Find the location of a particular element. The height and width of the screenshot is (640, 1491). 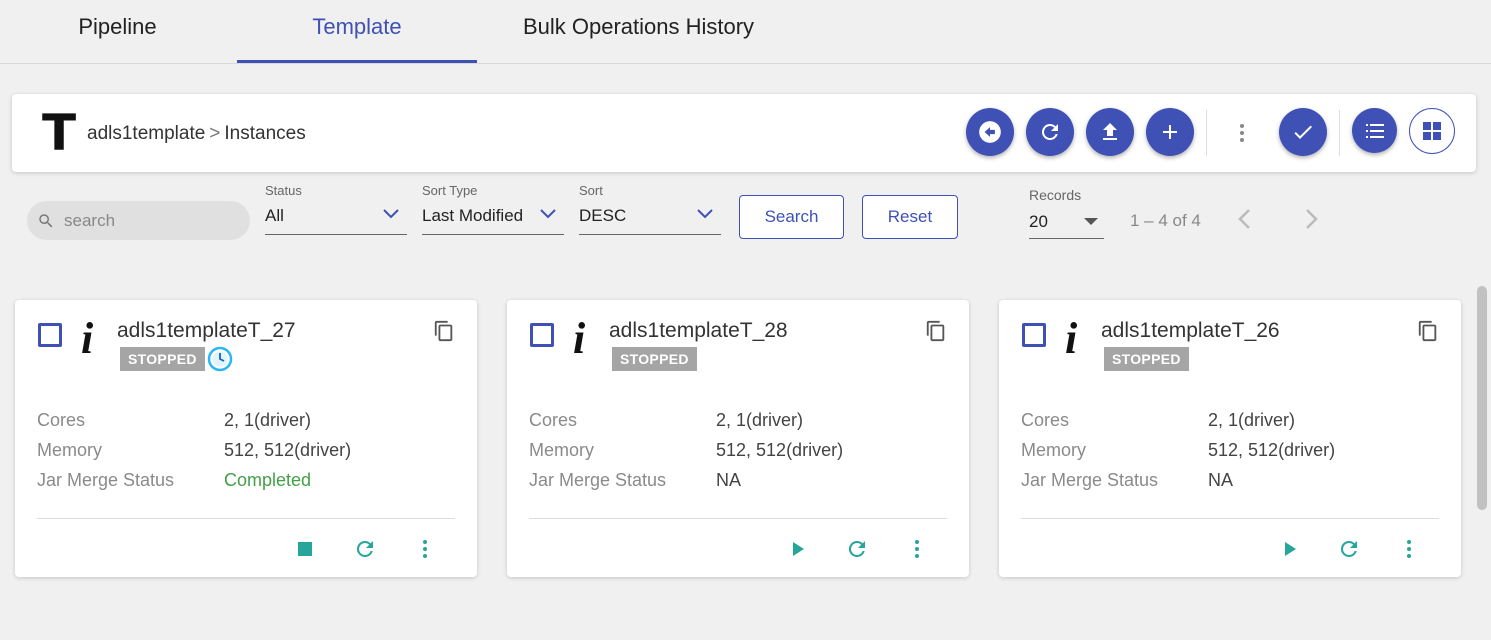

more-button is located at coordinates (1242, 135).